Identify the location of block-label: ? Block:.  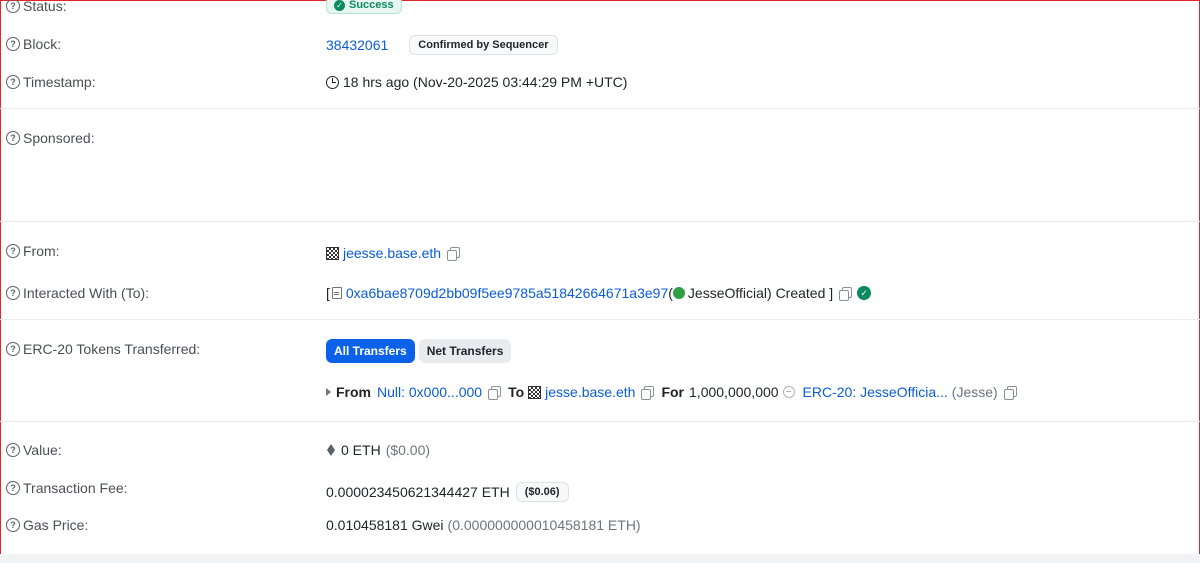
(33, 44).